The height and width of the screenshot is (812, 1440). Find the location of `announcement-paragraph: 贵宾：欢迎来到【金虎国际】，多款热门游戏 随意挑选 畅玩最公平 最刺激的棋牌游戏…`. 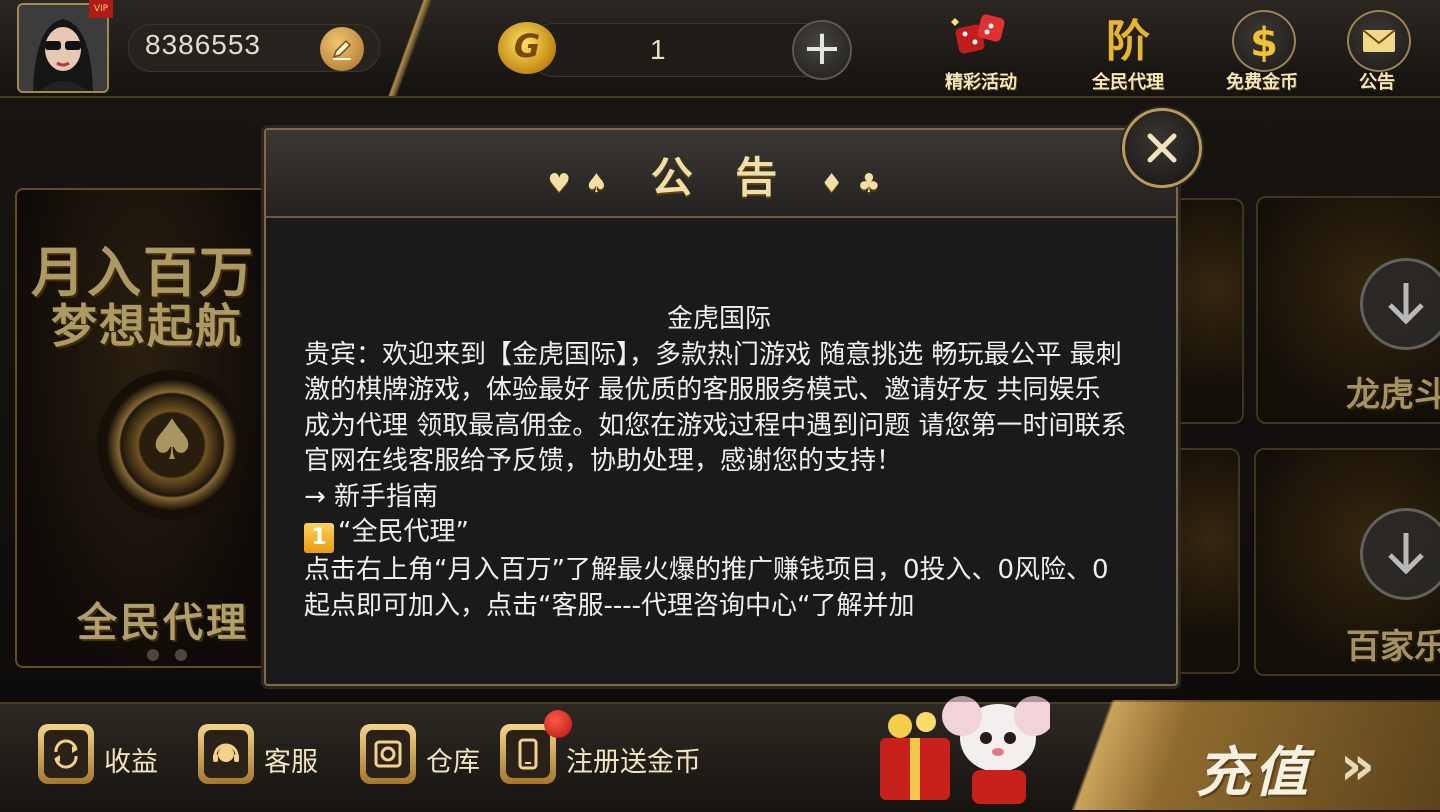

announcement-paragraph: 贵宾：欢迎来到【金虎国际】，多款热门游戏 随意挑选 畅玩最公平 最刺激的棋牌游戏… is located at coordinates (715, 408).